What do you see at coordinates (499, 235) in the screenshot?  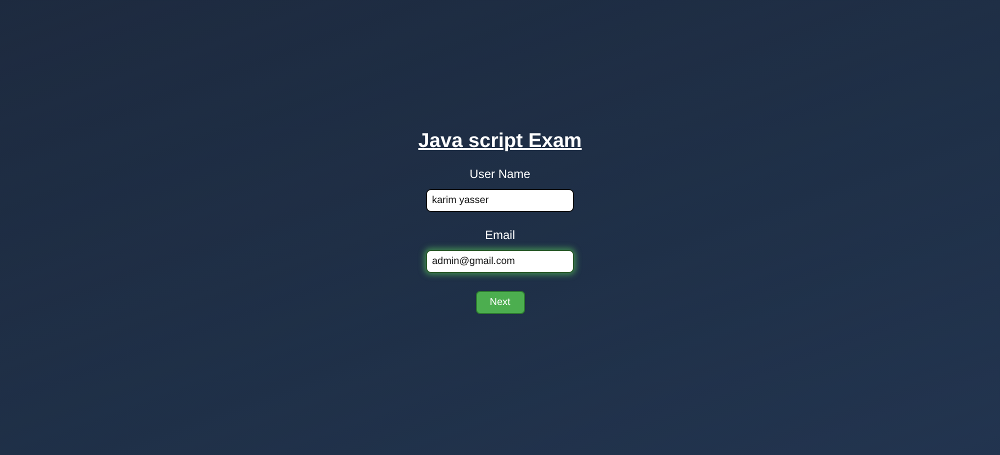 I see `field-label: Email` at bounding box center [499, 235].